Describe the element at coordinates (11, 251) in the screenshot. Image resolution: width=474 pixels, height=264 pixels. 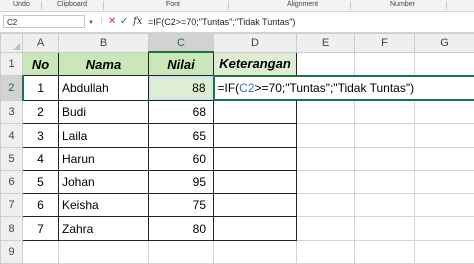
I see `row-header-9: 9` at that location.